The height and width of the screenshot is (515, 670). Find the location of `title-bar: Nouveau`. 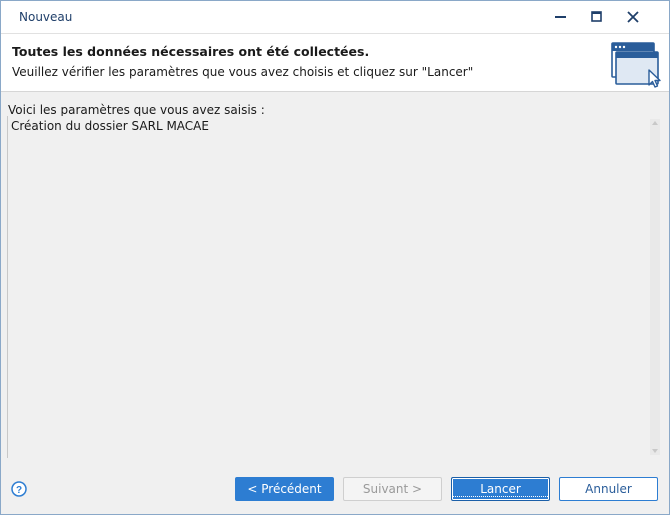

title-bar: Nouveau is located at coordinates (335, 17).